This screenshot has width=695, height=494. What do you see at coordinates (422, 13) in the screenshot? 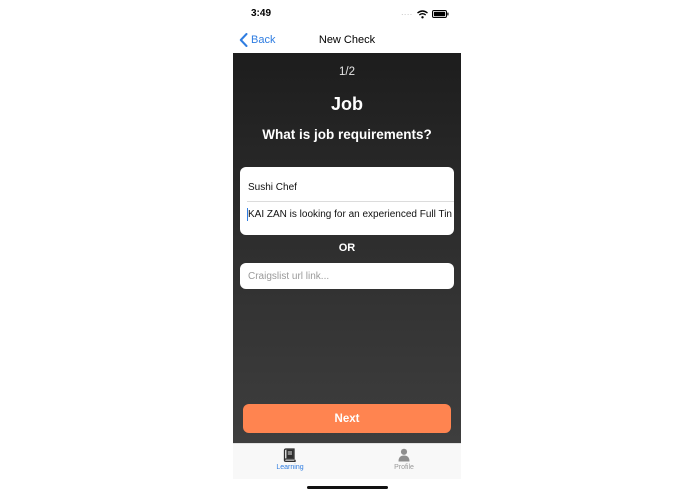
I see `wifi-icon` at bounding box center [422, 13].